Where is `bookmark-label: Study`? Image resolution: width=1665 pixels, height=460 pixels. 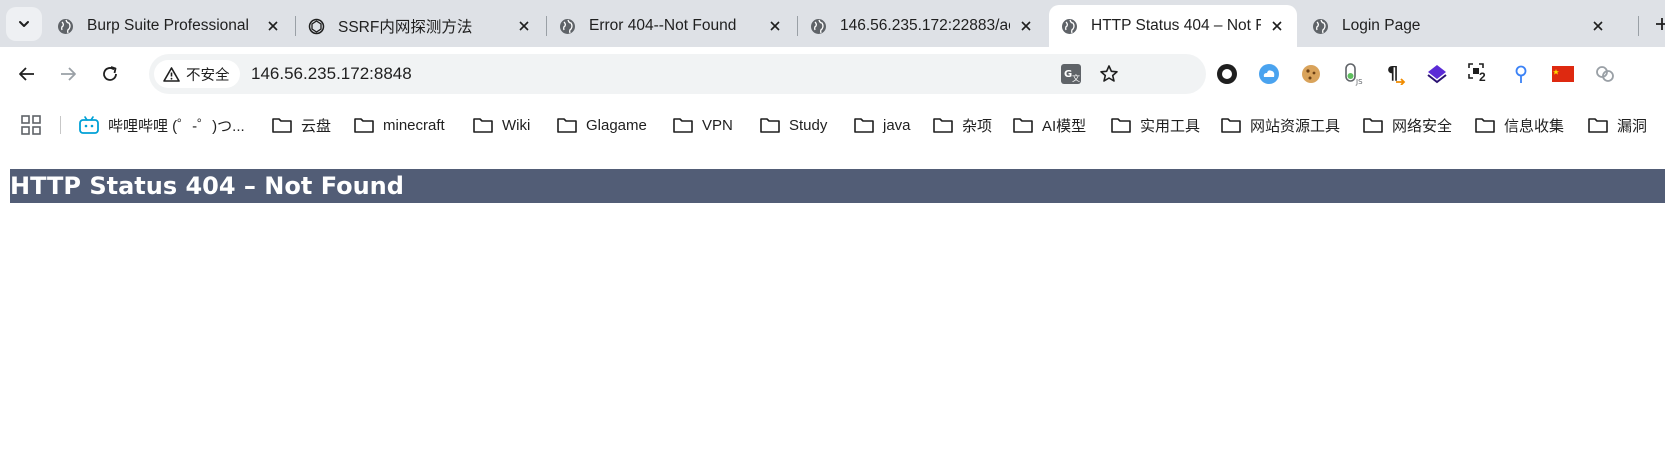
bookmark-label: Study is located at coordinates (808, 125).